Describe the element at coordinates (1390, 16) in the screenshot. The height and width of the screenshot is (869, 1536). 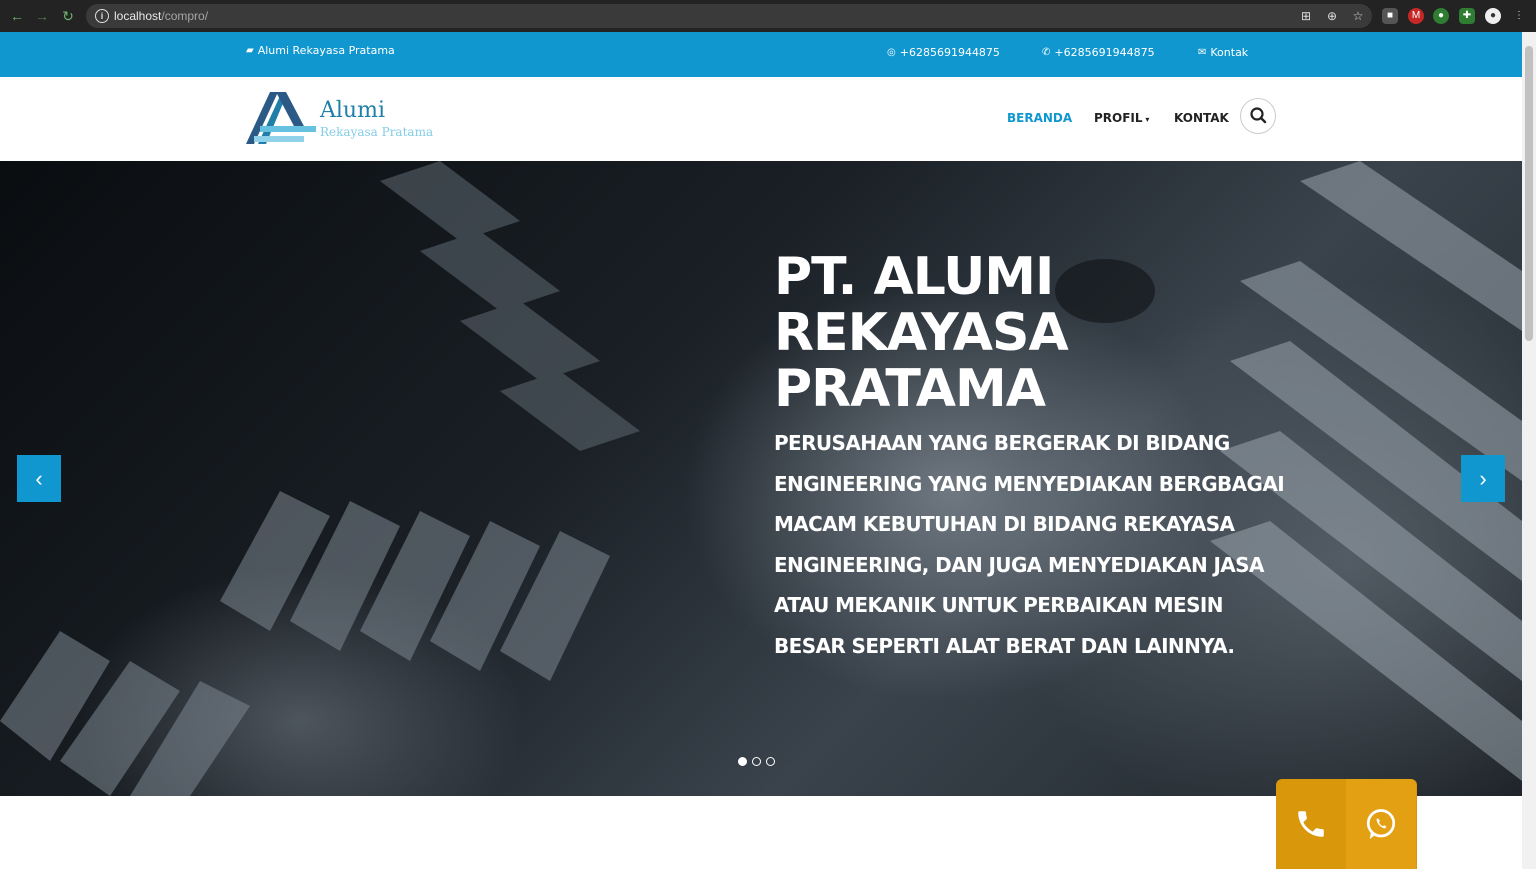
I see `camera-extension-icon: ■` at that location.